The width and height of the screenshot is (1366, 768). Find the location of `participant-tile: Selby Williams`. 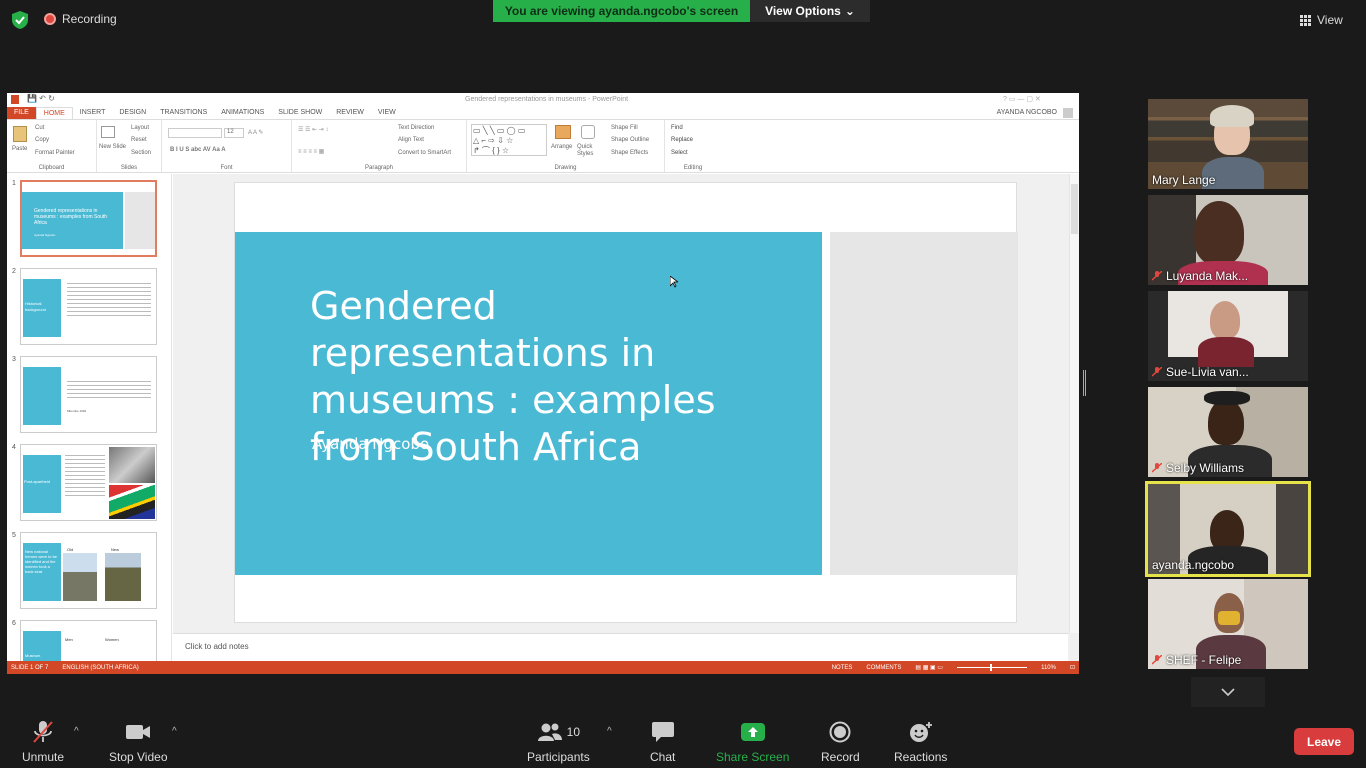

participant-tile: Selby Williams is located at coordinates (1228, 432).